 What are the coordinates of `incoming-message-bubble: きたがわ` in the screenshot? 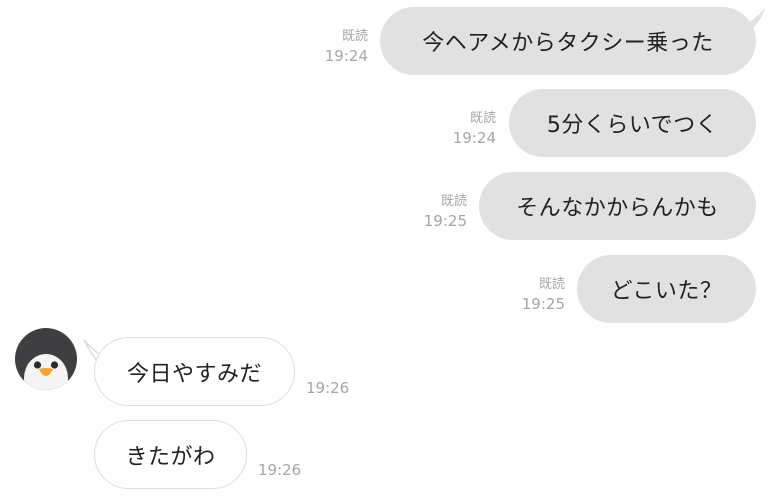 It's located at (170, 454).